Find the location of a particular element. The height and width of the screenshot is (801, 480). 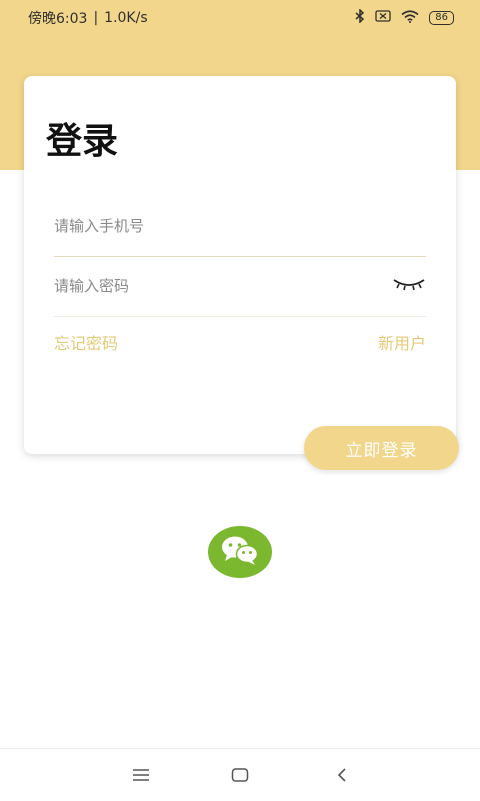

link-row: 忘记密码 新用户 is located at coordinates (240, 342).